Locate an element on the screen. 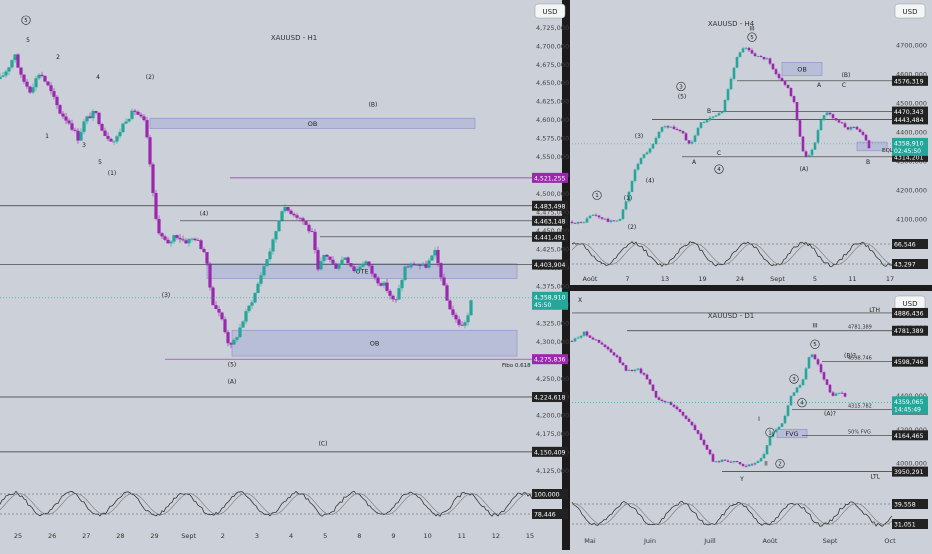 The width and height of the screenshot is (932, 554). time-axis-label: 11 is located at coordinates (852, 279).